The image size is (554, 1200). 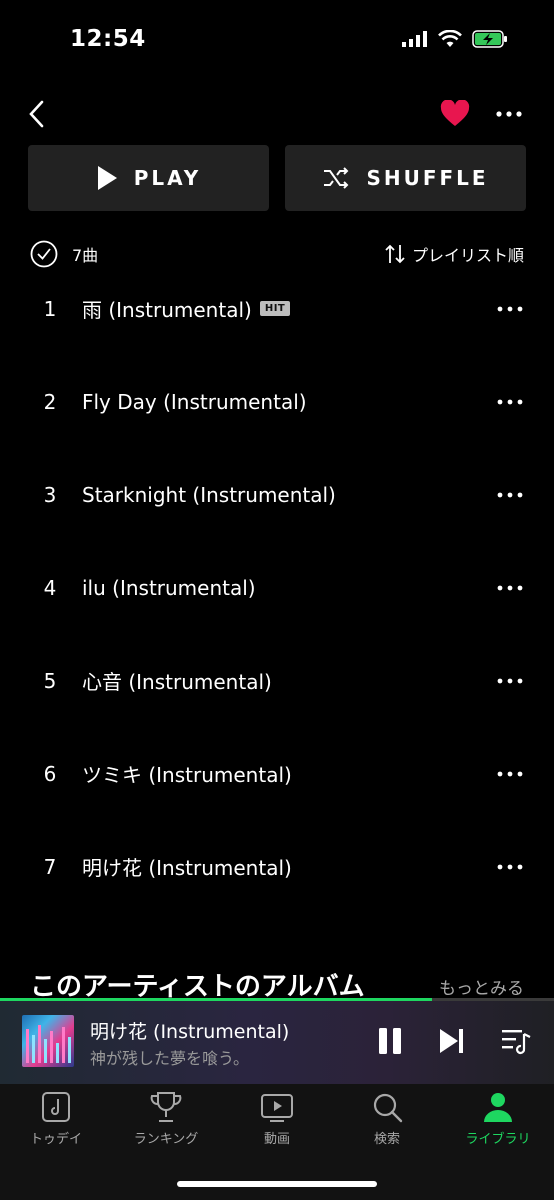 I want to click on tab-label: 検索, so click(x=386, y=1139).